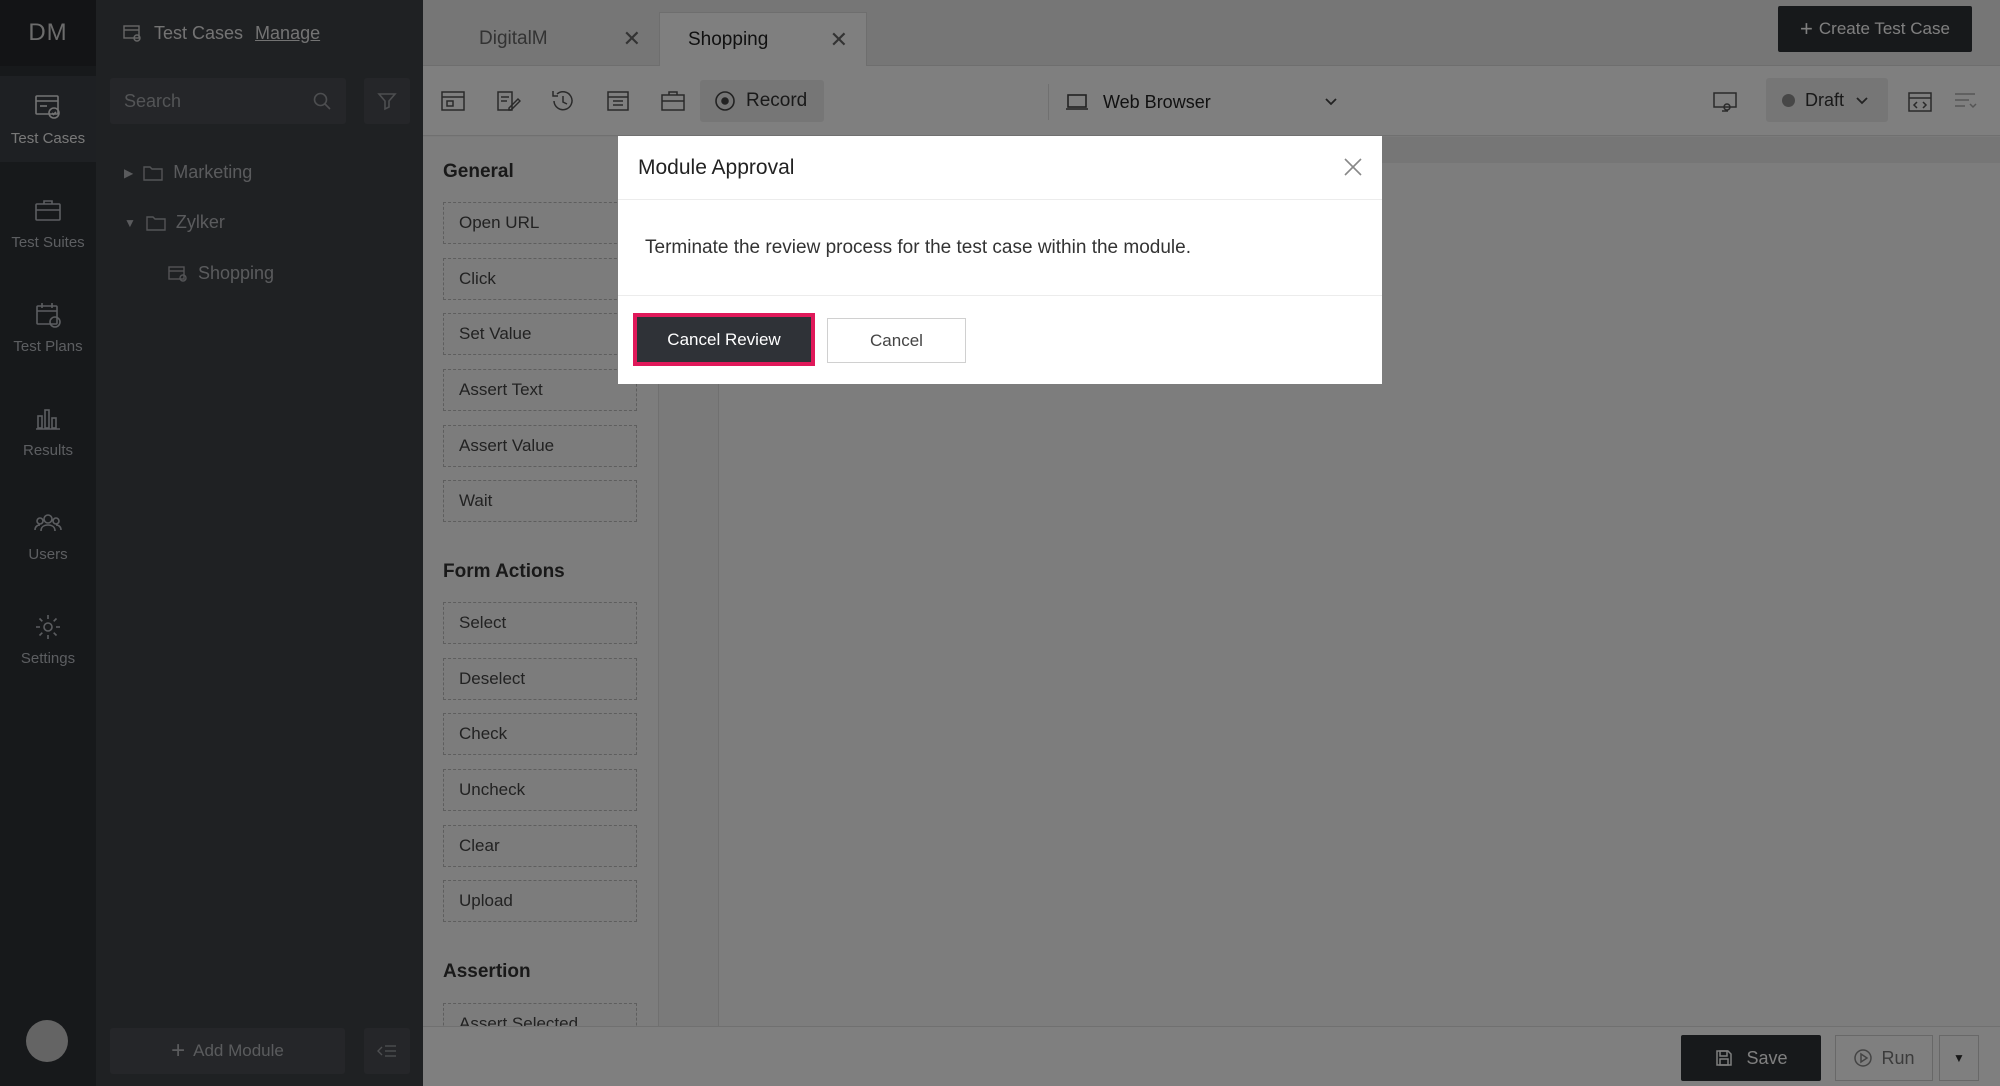 This screenshot has height=1086, width=2000. I want to click on highlight-frame: Cancel Review, so click(724, 339).